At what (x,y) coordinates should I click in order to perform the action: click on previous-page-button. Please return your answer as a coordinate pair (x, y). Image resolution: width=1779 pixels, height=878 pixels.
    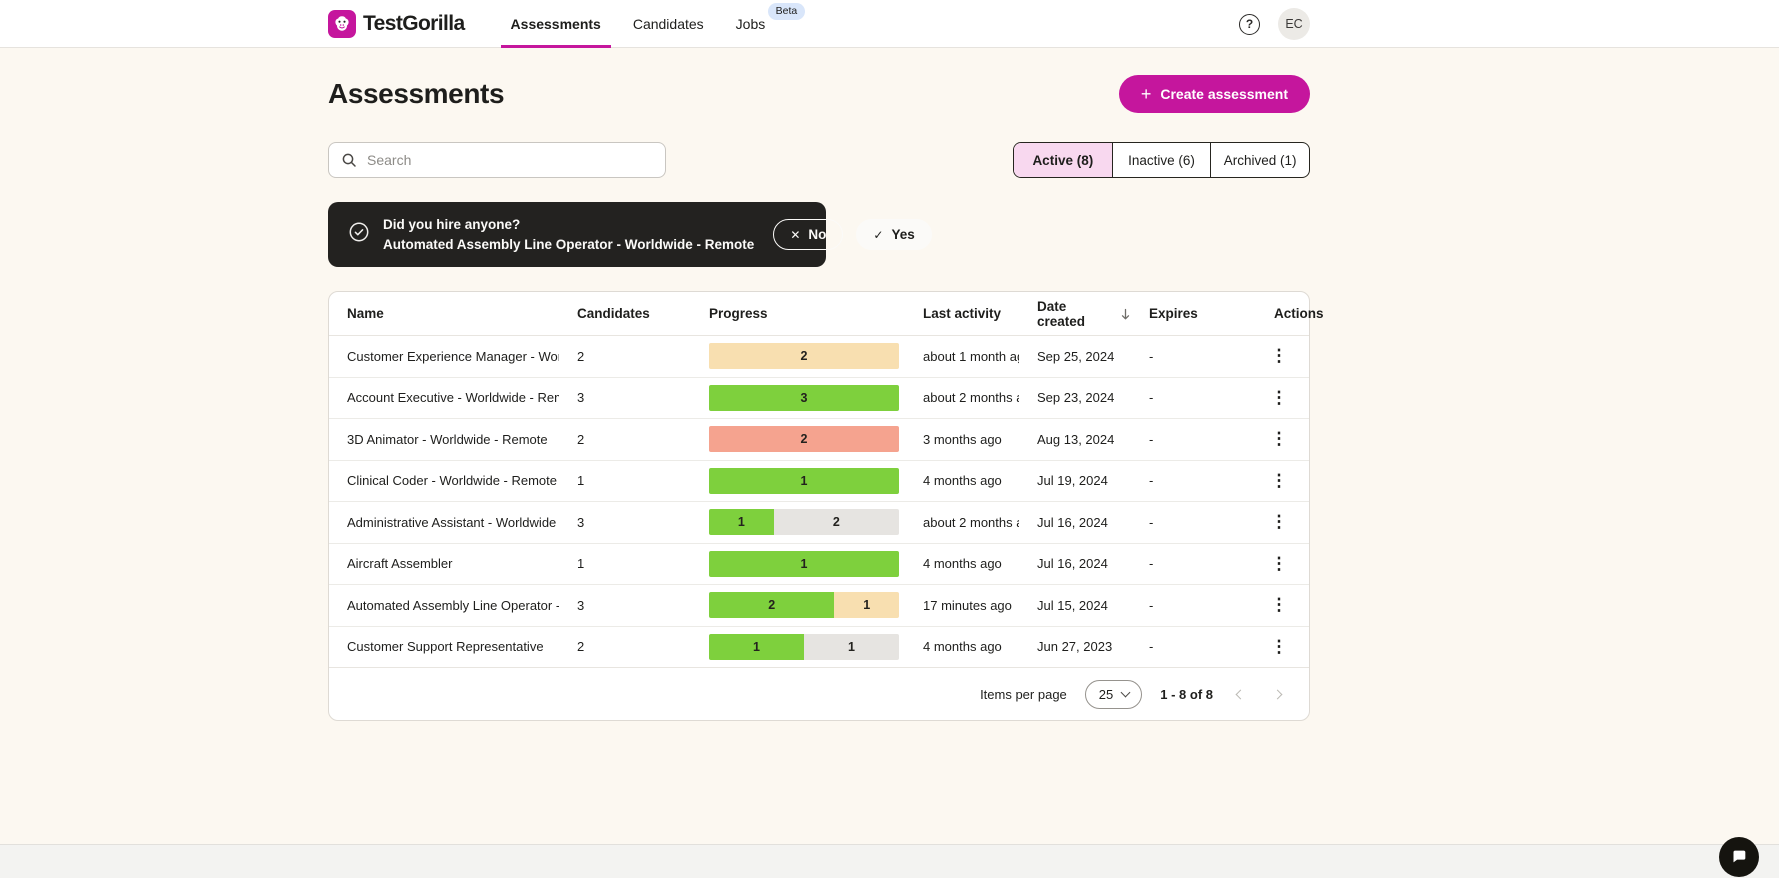
    Looking at the image, I should click on (1240, 694).